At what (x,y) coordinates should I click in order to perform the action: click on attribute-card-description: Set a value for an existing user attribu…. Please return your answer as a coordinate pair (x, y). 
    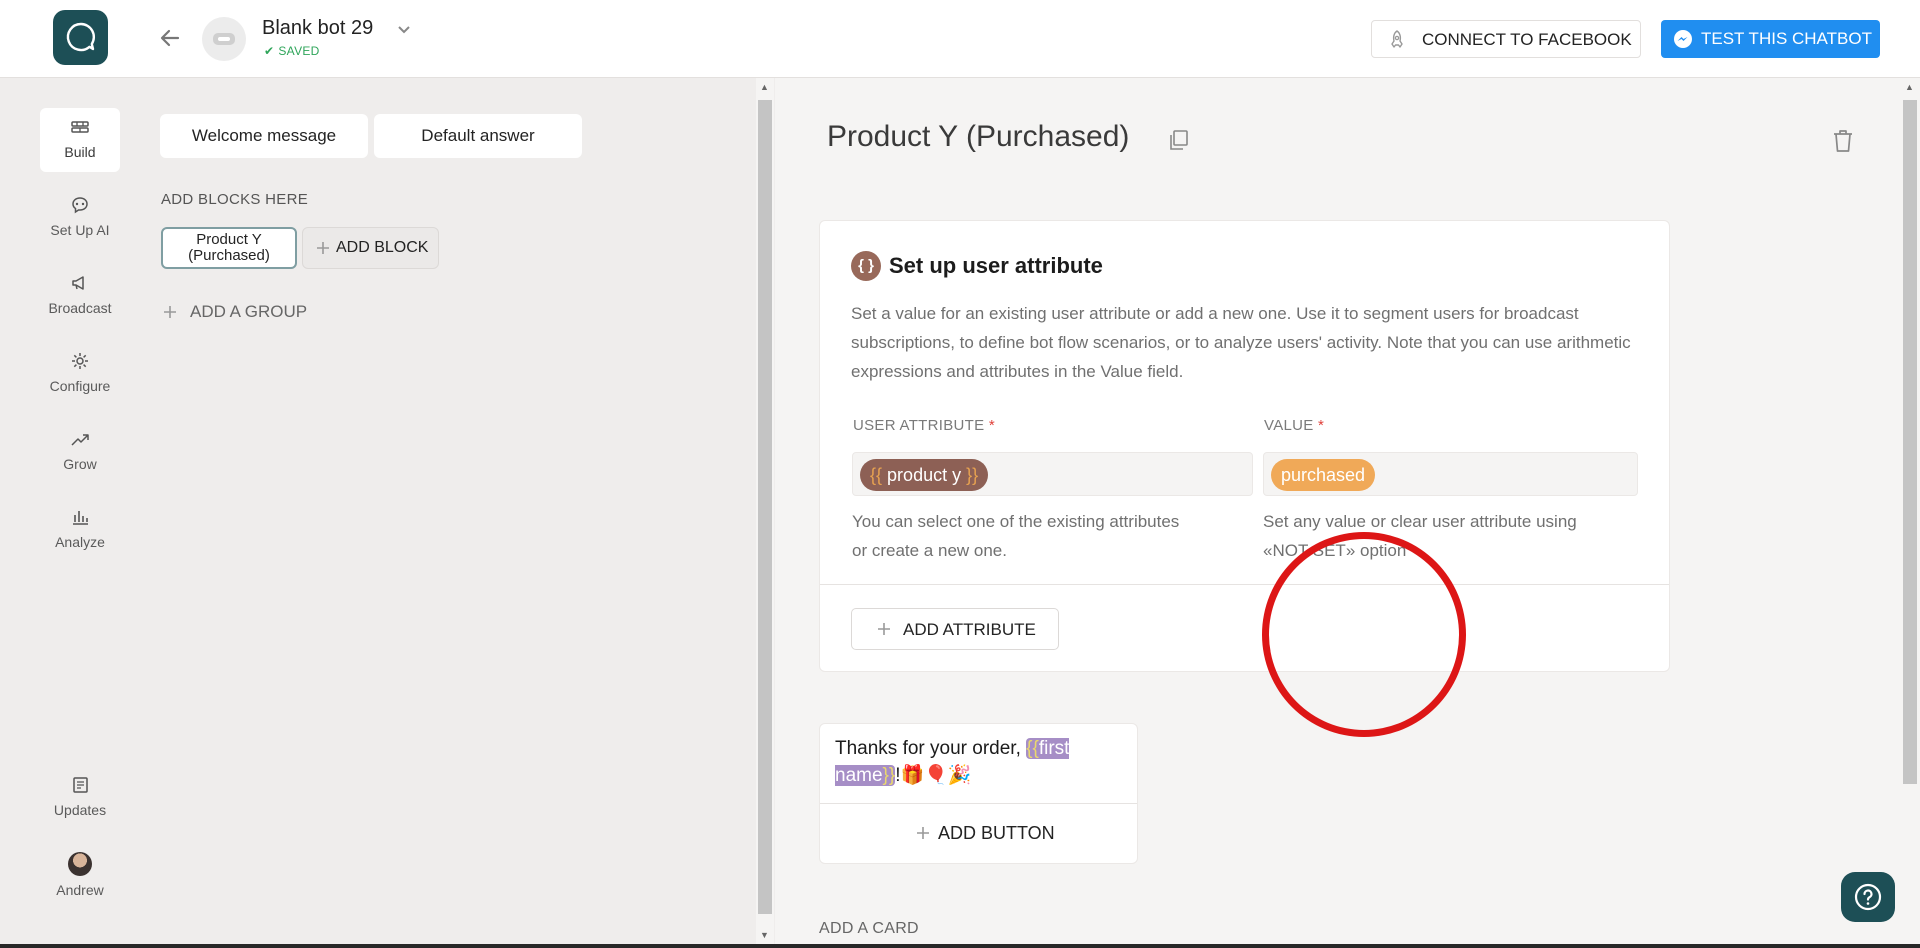
    Looking at the image, I should click on (1241, 342).